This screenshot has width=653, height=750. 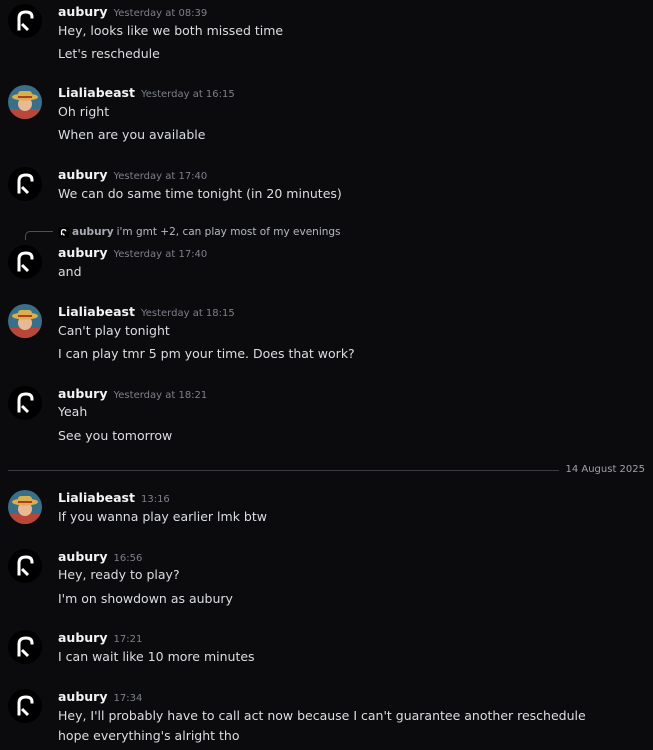 I want to click on message-header: Lialiabeast Yesterday at 16:15, so click(x=146, y=92).